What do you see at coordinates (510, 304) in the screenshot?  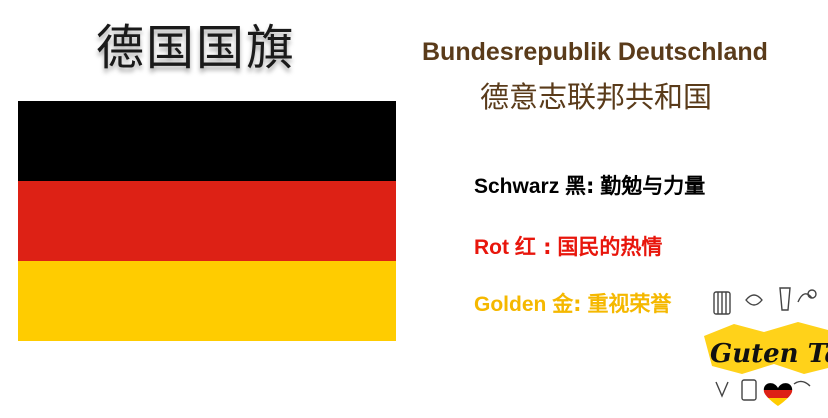 I see `meaning-label: Golden` at bounding box center [510, 304].